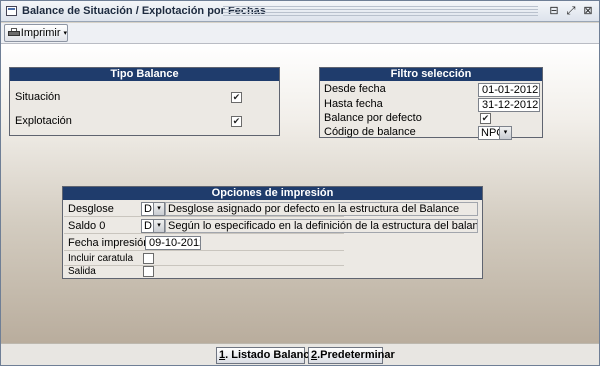  What do you see at coordinates (87, 226) in the screenshot?
I see `saldo-label: Saldo 0` at bounding box center [87, 226].